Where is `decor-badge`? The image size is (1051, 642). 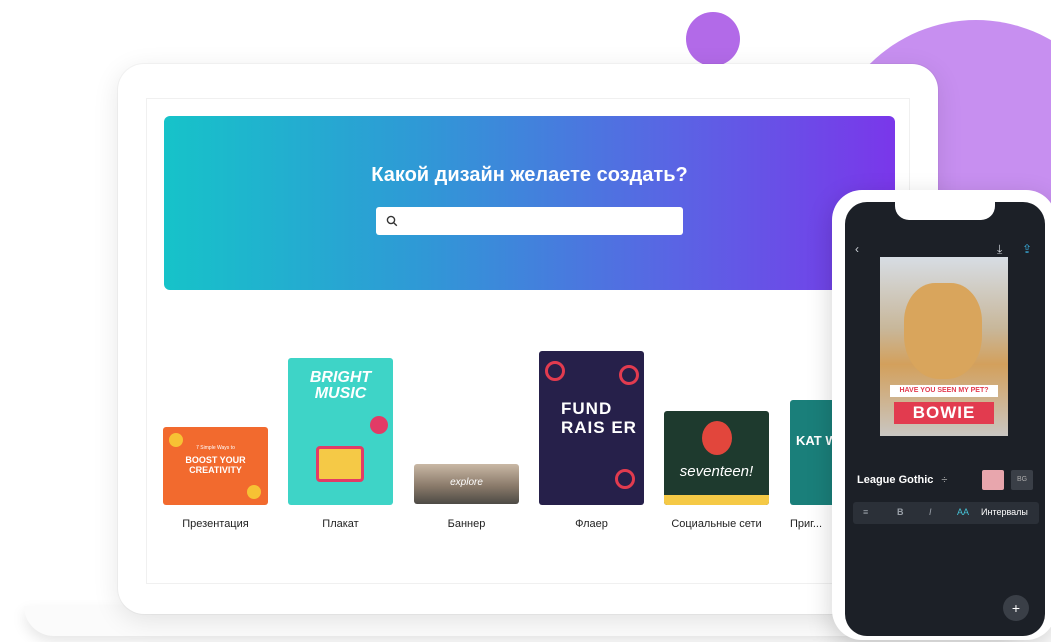 decor-badge is located at coordinates (379, 425).